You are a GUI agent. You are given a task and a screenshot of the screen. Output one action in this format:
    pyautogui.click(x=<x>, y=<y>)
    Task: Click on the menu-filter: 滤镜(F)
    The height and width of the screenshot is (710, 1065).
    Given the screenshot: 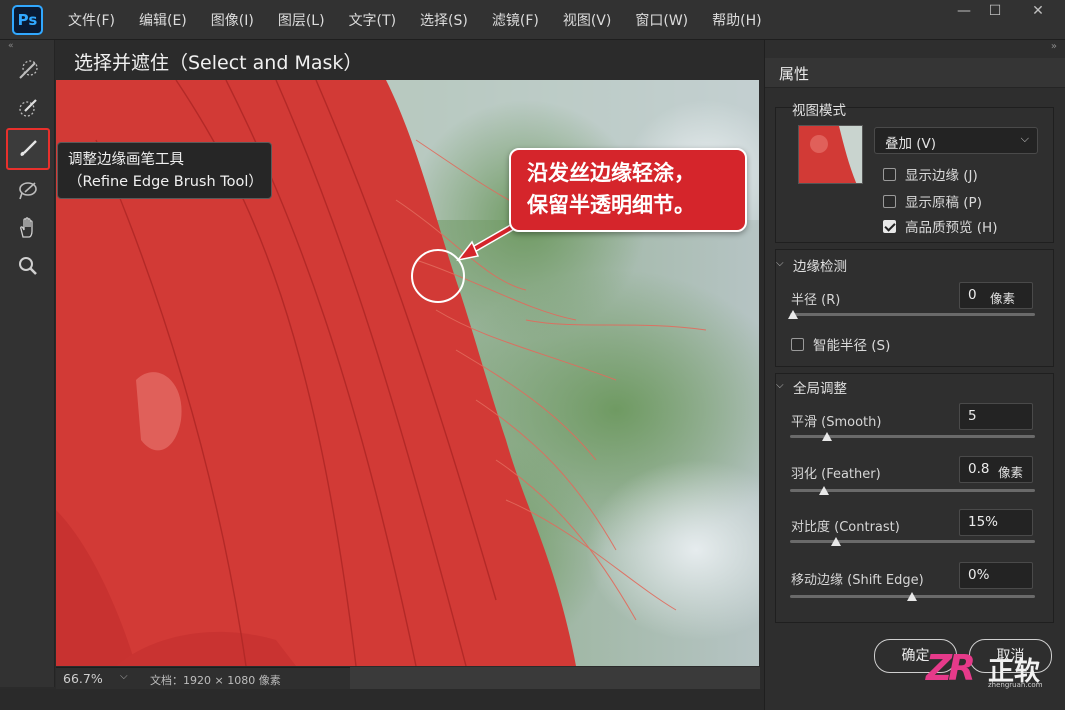 What is the action you would take?
    pyautogui.click(x=515, y=20)
    